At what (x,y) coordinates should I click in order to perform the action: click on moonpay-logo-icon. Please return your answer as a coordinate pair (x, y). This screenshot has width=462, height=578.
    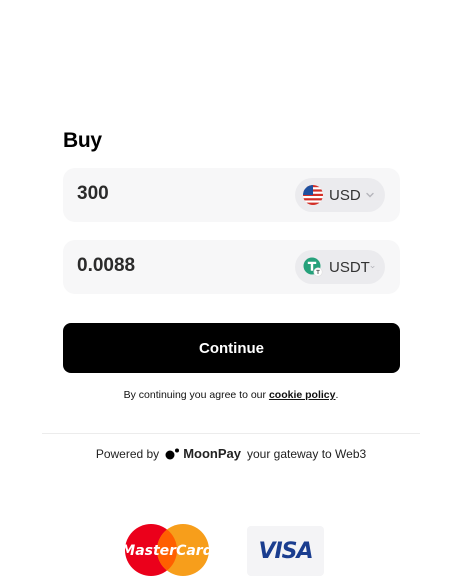
    Looking at the image, I should click on (172, 453).